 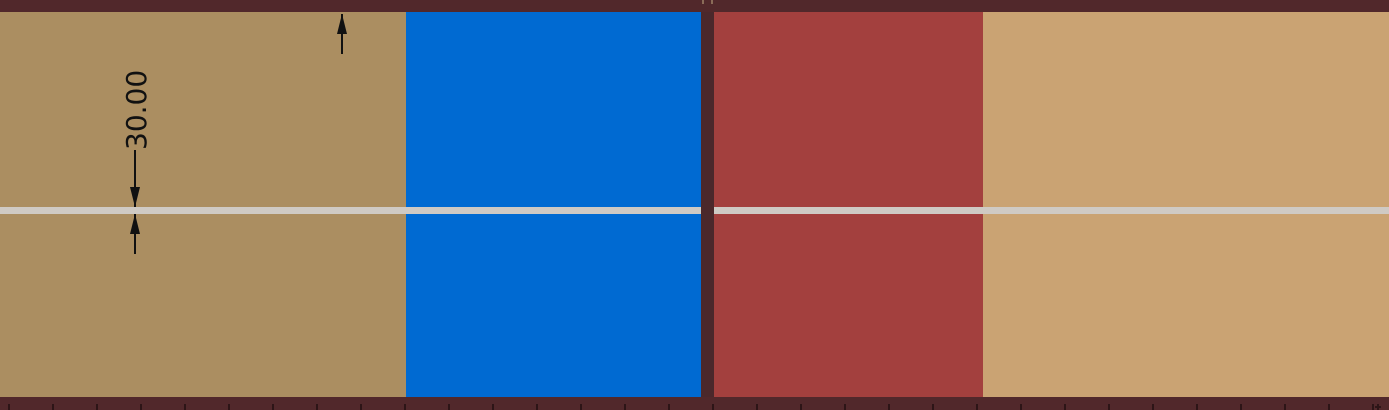 What do you see at coordinates (707, 2) in the screenshot?
I see `top-center-mark` at bounding box center [707, 2].